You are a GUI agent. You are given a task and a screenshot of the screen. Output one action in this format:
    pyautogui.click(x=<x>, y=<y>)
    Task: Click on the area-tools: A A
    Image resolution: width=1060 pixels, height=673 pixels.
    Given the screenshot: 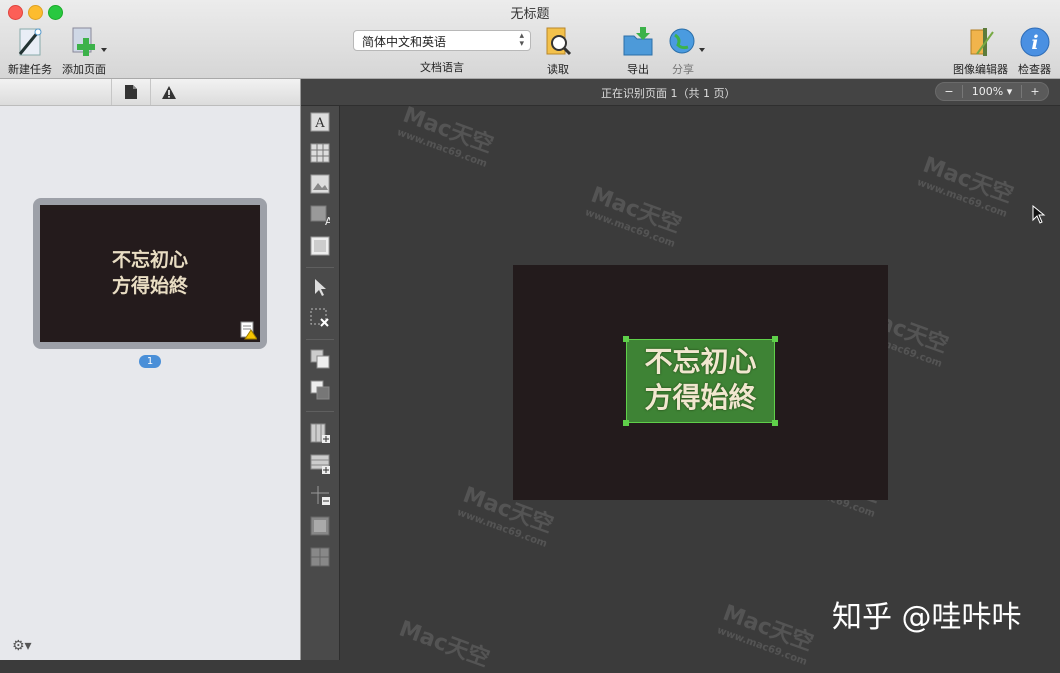 What is the action you would take?
    pyautogui.click(x=320, y=369)
    